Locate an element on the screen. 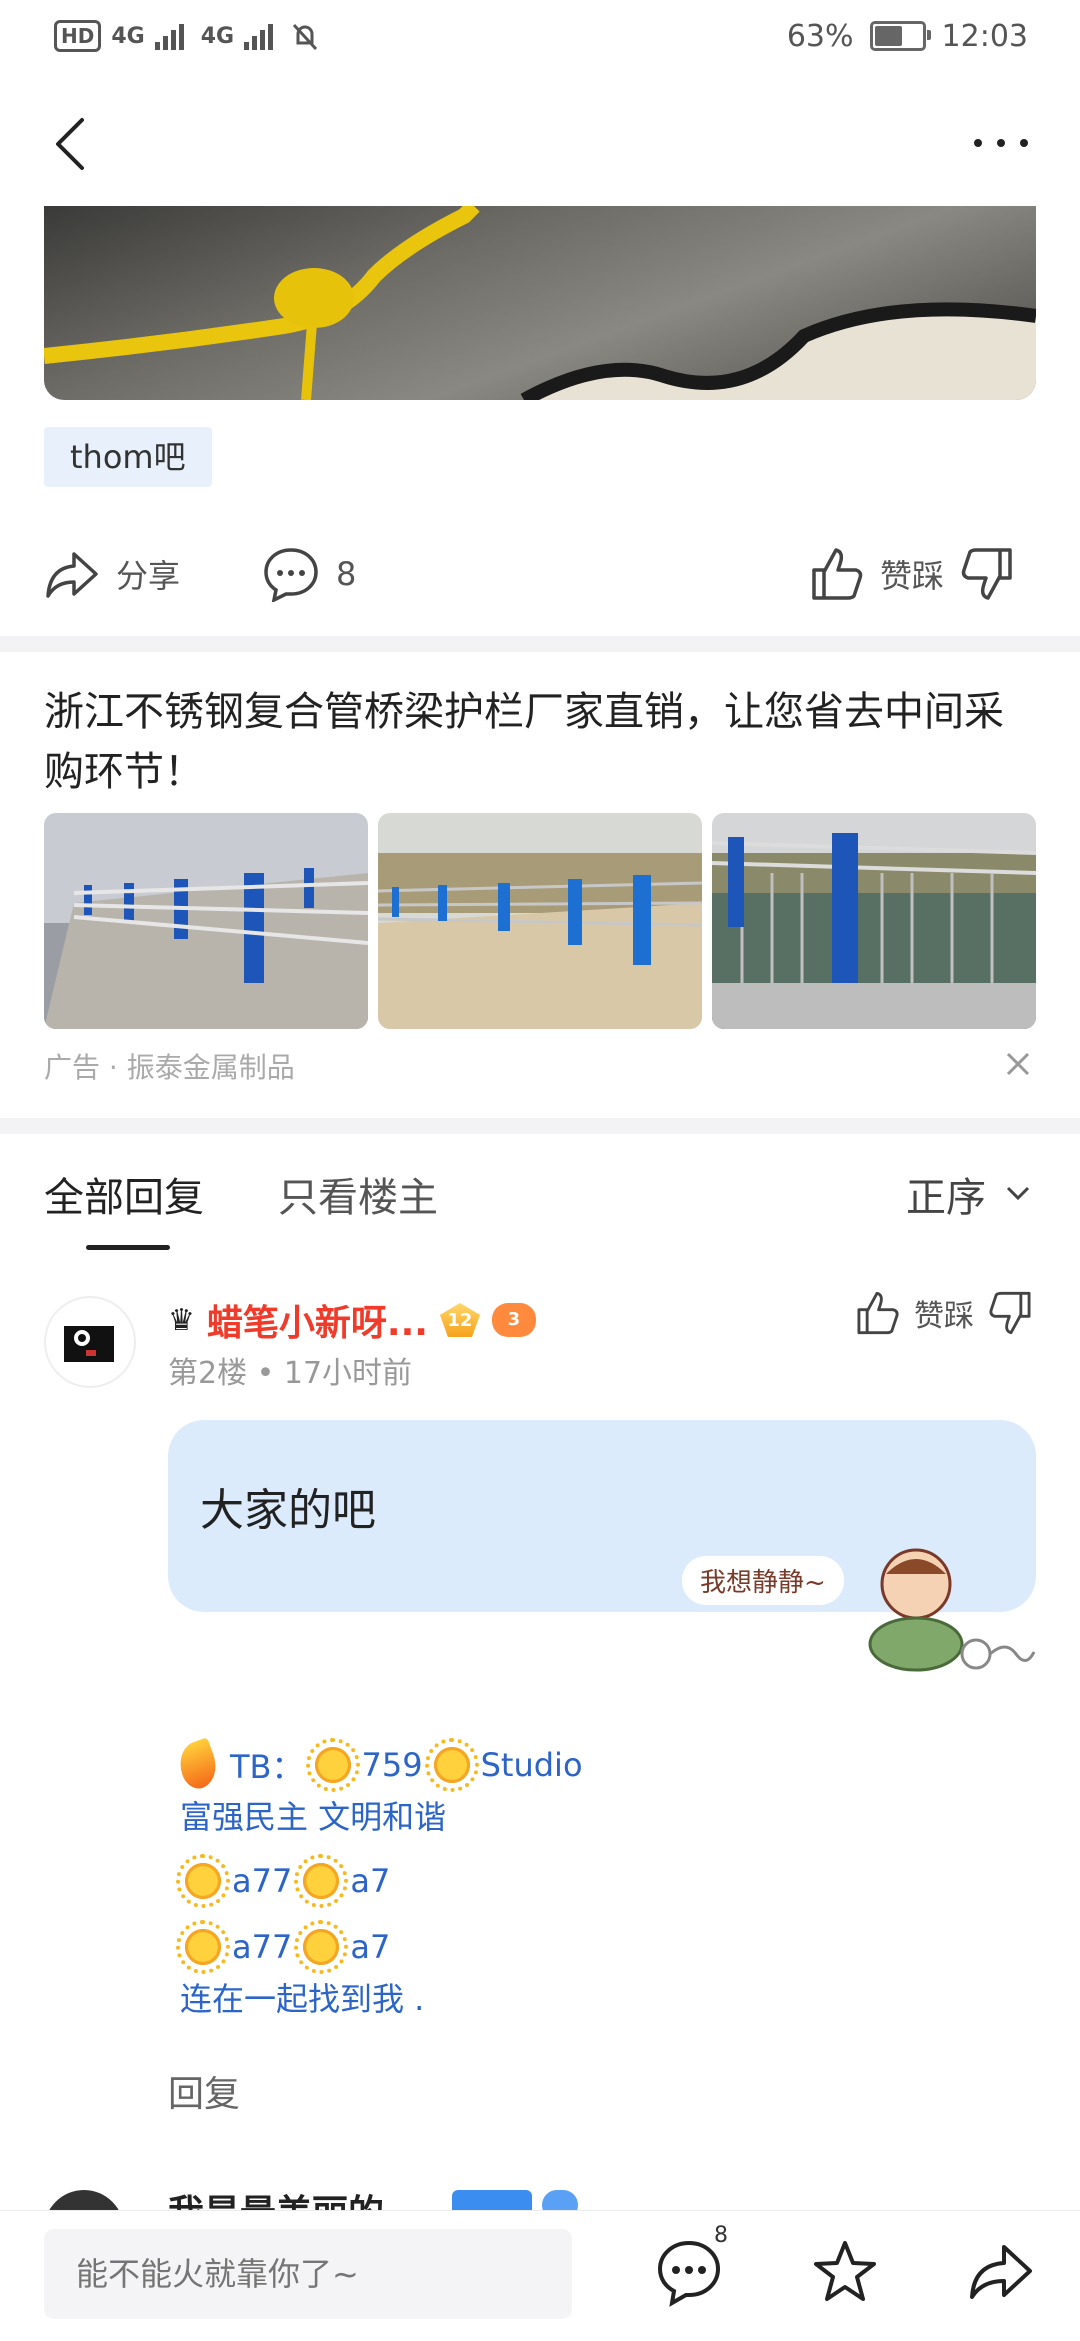 This screenshot has height=2341, width=1080. reply-like-group: 赞踩 is located at coordinates (944, 1313).